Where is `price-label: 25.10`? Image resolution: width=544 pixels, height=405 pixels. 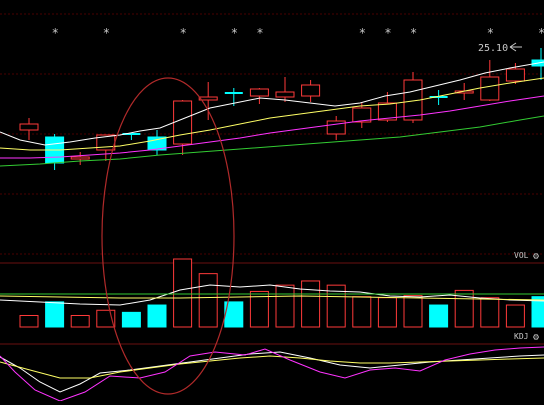
price-label: 25.10 is located at coordinates (493, 48).